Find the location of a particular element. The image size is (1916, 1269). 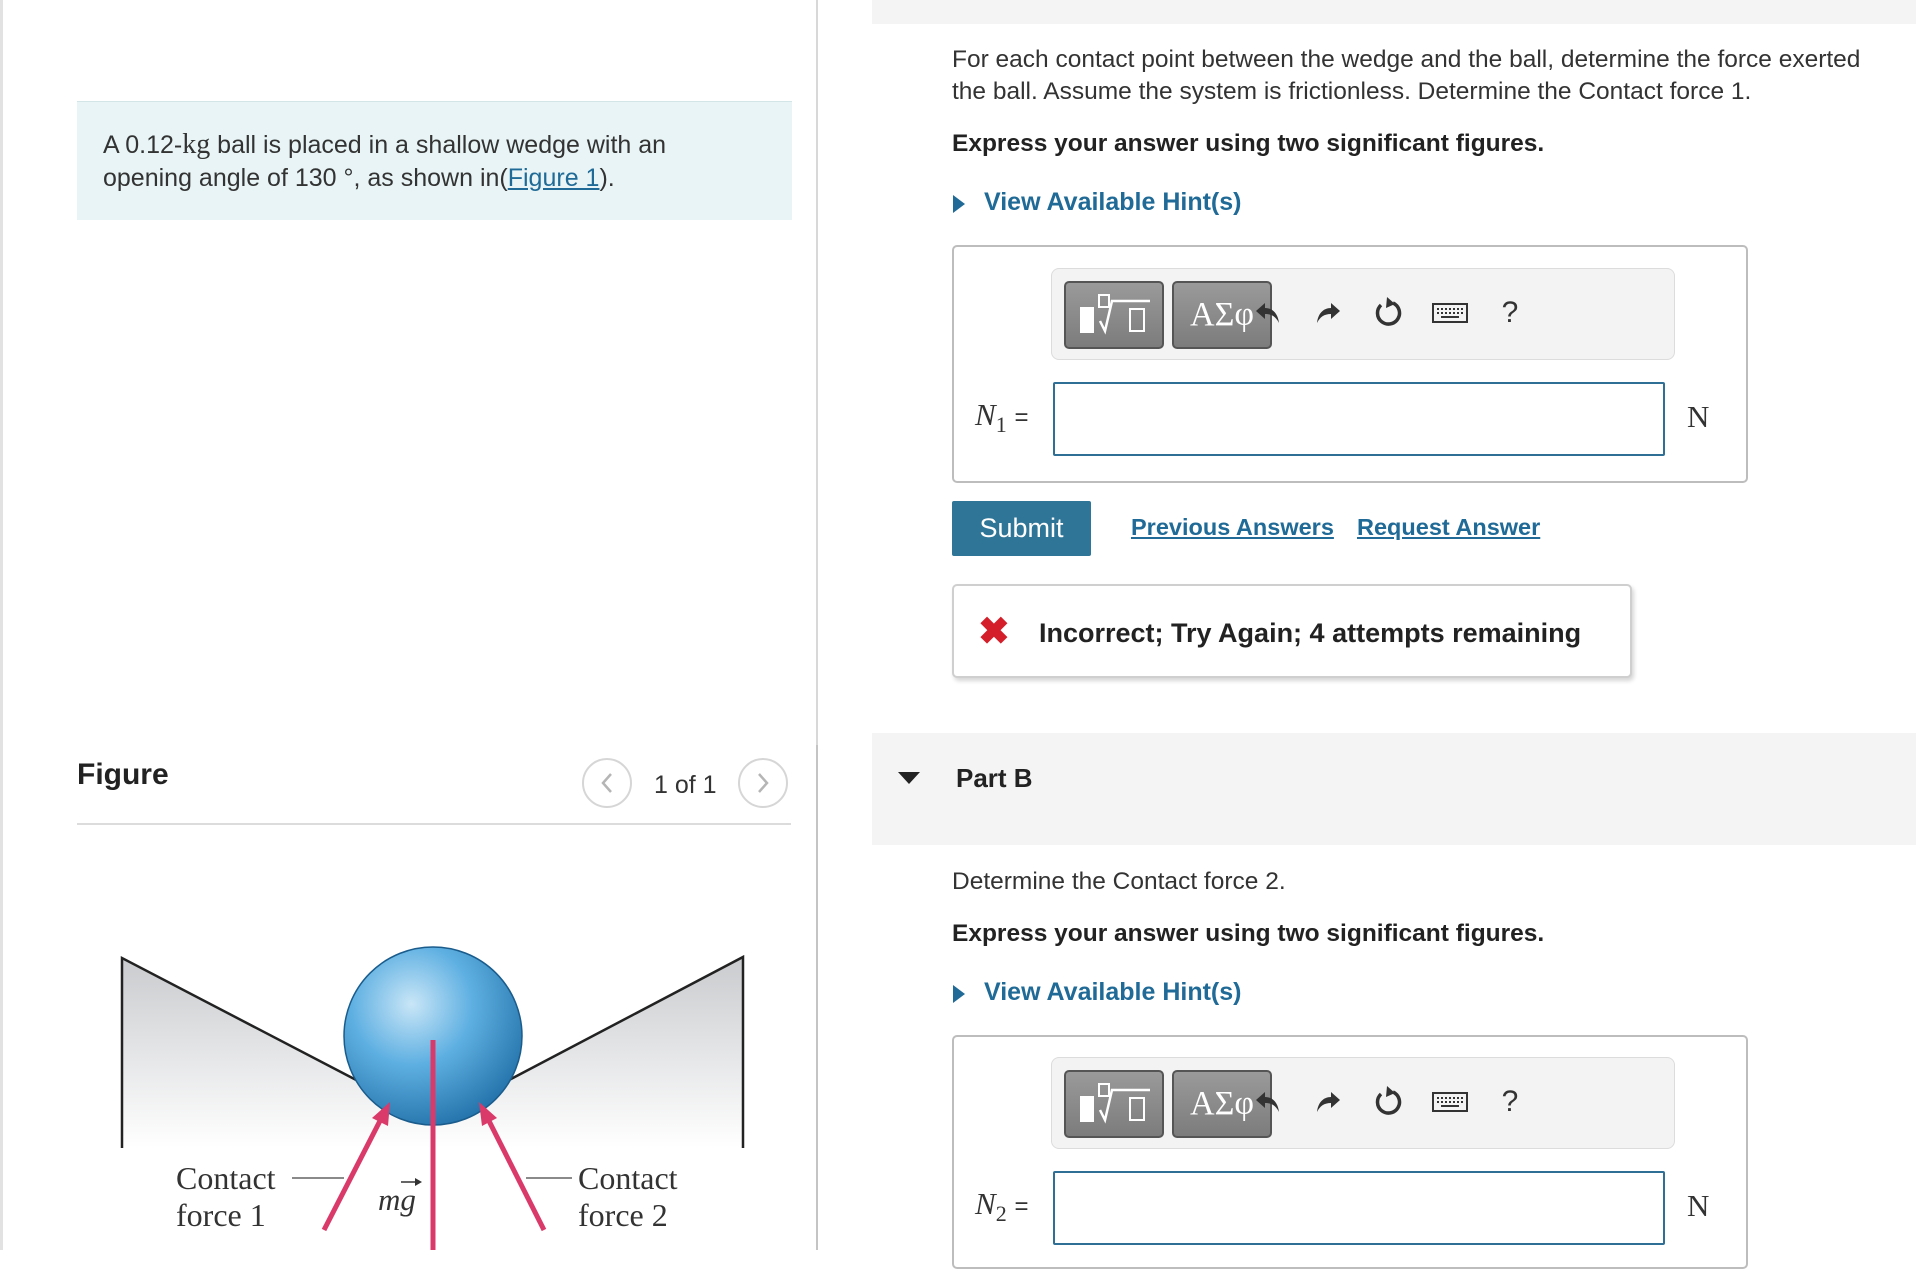

figure-link: Figure 1 is located at coordinates (554, 178).